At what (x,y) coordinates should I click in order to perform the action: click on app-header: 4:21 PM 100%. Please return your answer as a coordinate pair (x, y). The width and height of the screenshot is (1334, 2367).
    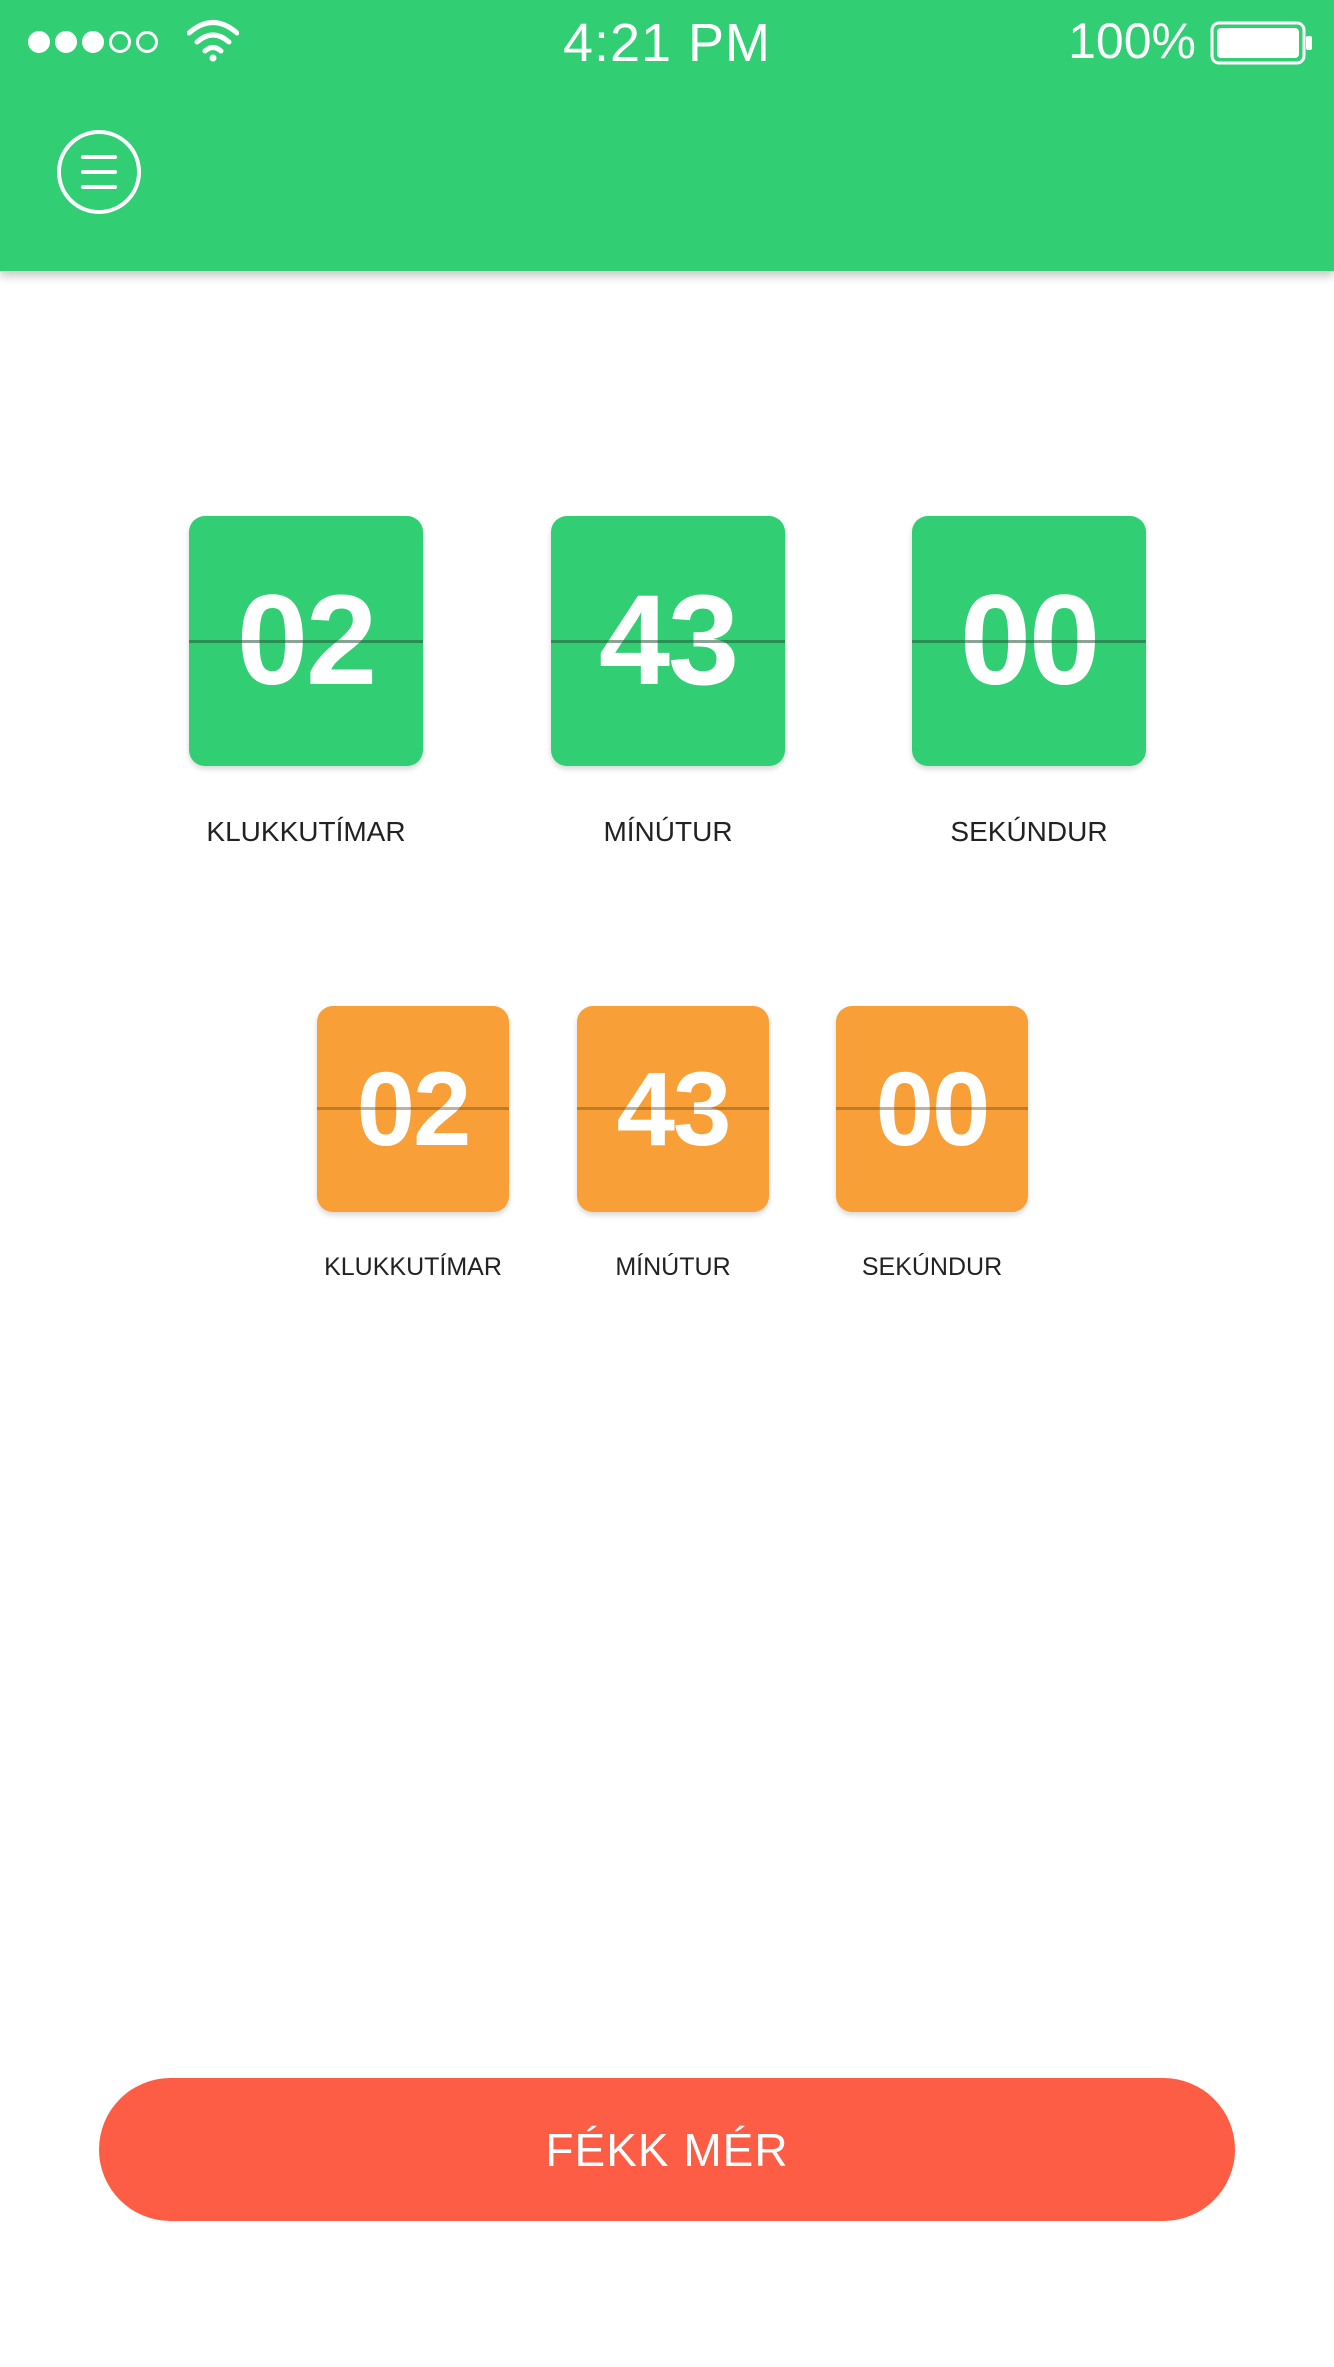
    Looking at the image, I should click on (667, 135).